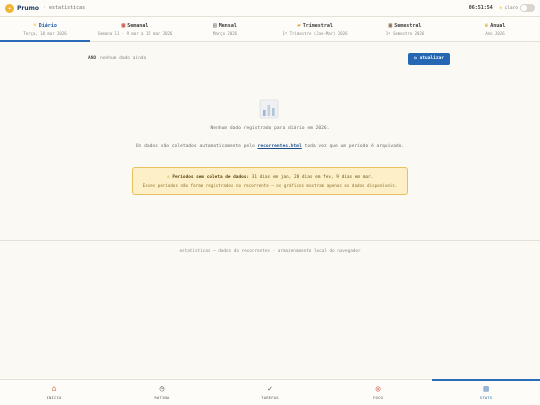 This screenshot has height=405, width=540. What do you see at coordinates (269, 58) in the screenshot?
I see `stats-toolbar: ANO nenhum dado ainda ↻ atualizar` at bounding box center [269, 58].